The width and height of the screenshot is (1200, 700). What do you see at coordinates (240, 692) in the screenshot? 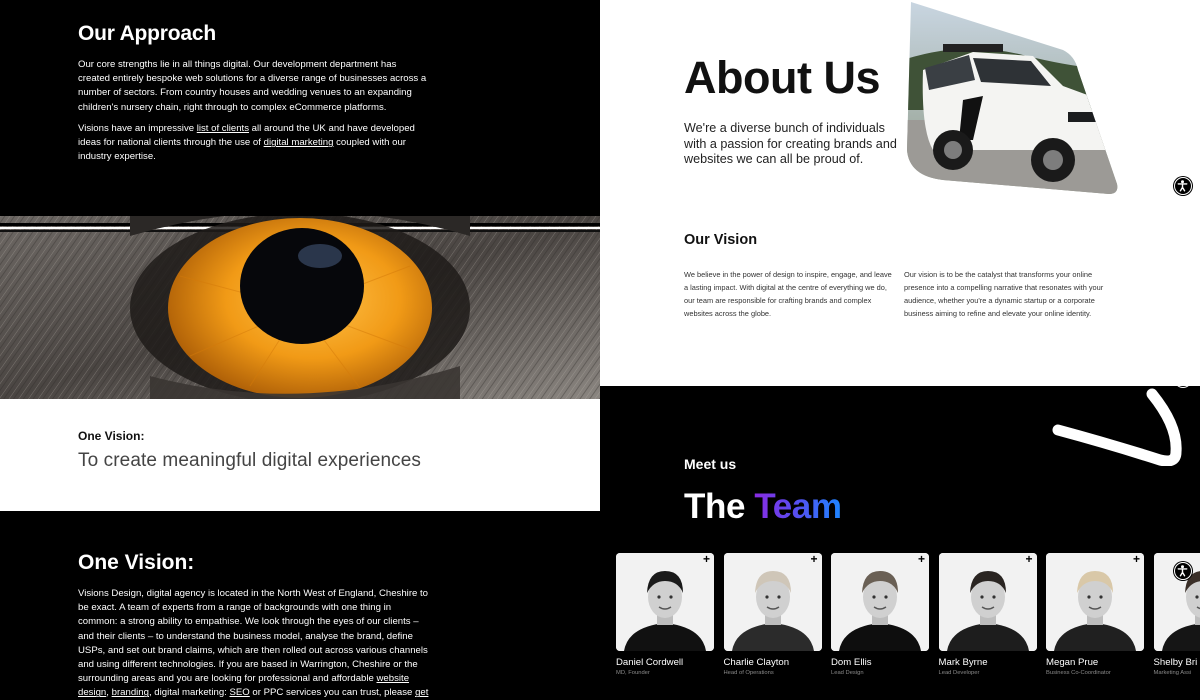
I see `seo-link: SEO` at bounding box center [240, 692].